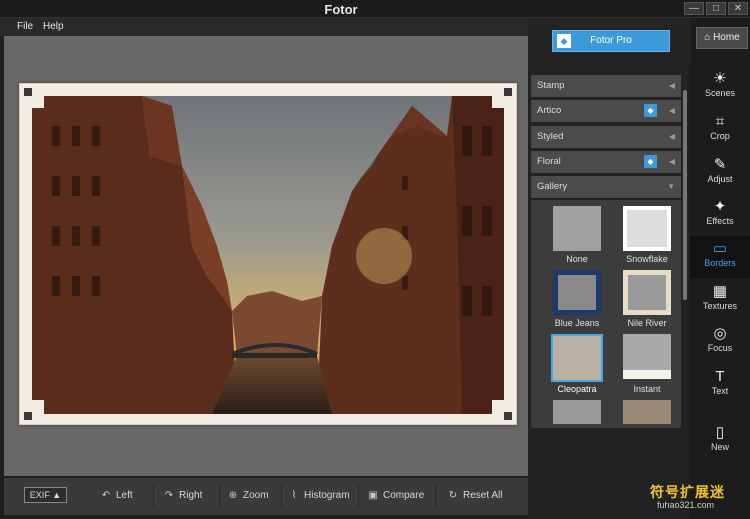 The image size is (750, 519). Describe the element at coordinates (606, 187) in the screenshot. I see `category-gallery: Gallery ▼` at that location.